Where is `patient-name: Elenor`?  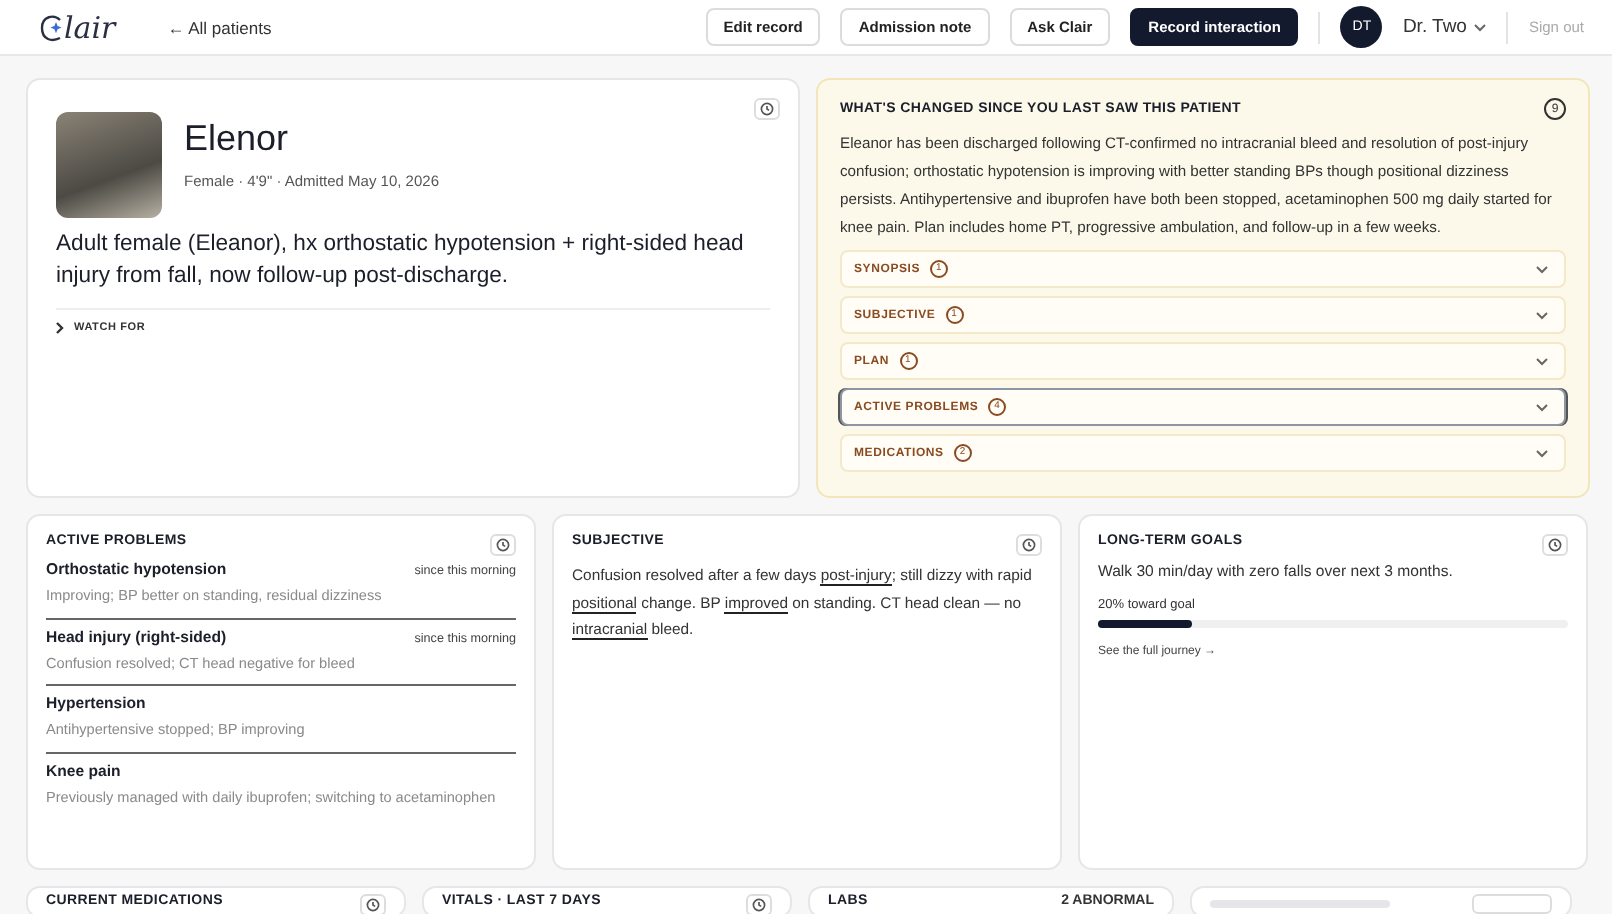 patient-name: Elenor is located at coordinates (237, 139).